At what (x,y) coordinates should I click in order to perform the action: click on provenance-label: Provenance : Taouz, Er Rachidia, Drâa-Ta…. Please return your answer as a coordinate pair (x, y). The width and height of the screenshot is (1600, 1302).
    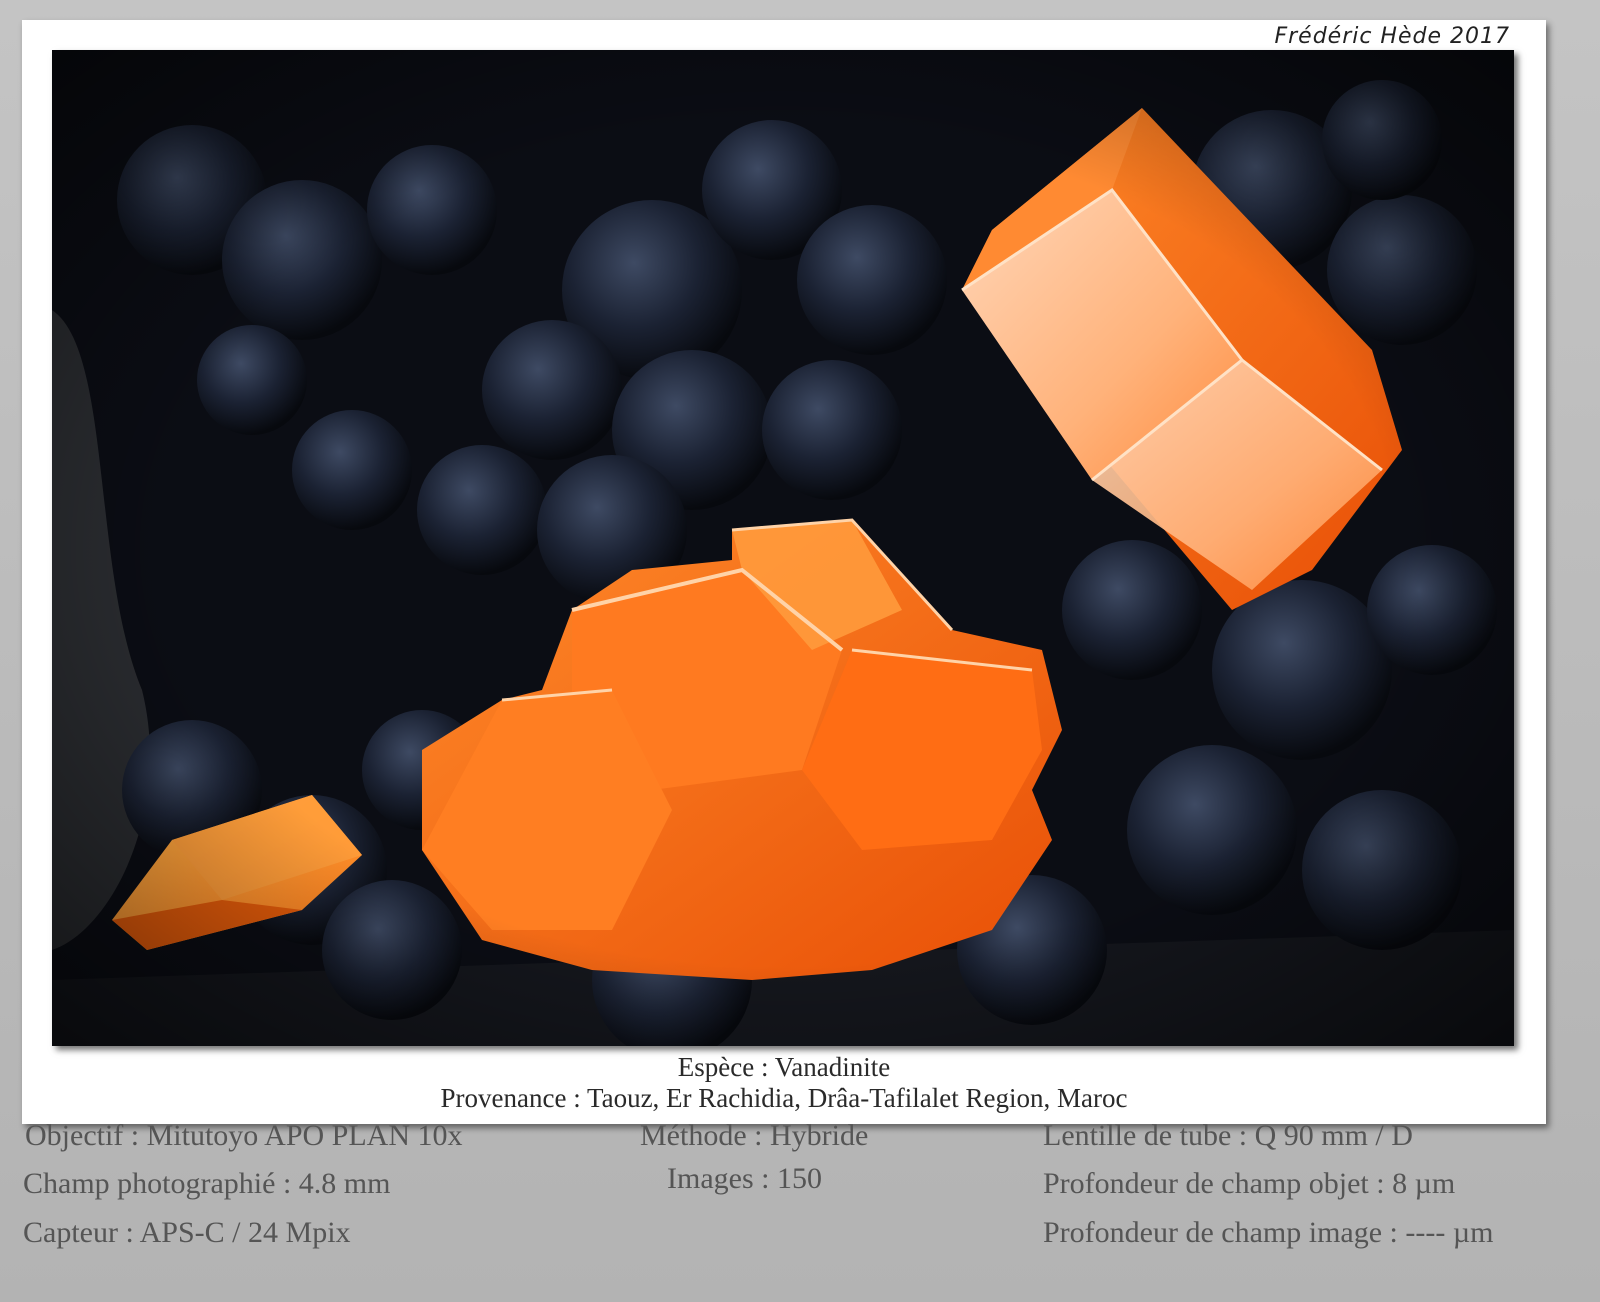
    Looking at the image, I should click on (784, 1098).